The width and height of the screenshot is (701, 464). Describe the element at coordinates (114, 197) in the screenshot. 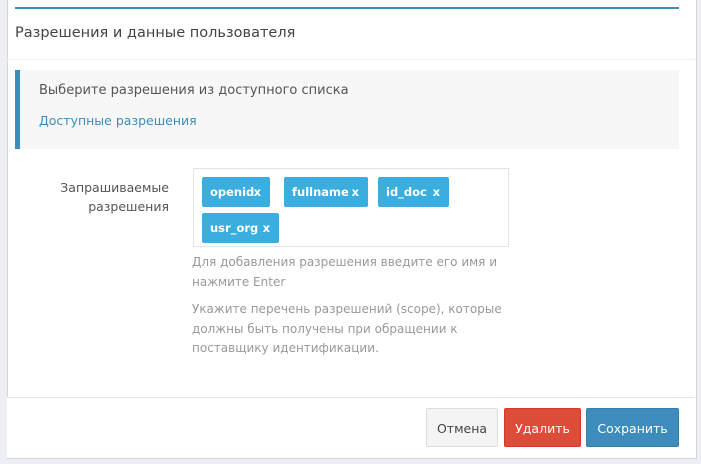

I see `requested-permissions-label: Запрашиваемые разрешения` at that location.